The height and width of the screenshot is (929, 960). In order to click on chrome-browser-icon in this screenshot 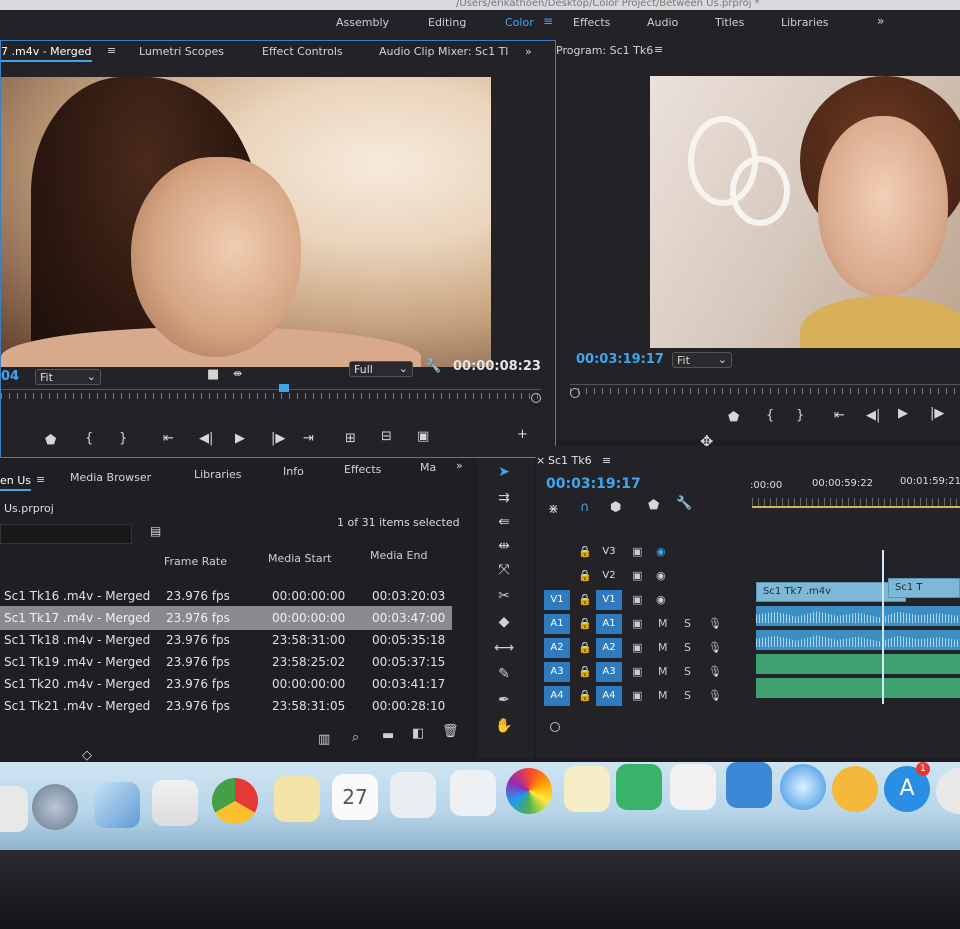, I will do `click(235, 801)`.